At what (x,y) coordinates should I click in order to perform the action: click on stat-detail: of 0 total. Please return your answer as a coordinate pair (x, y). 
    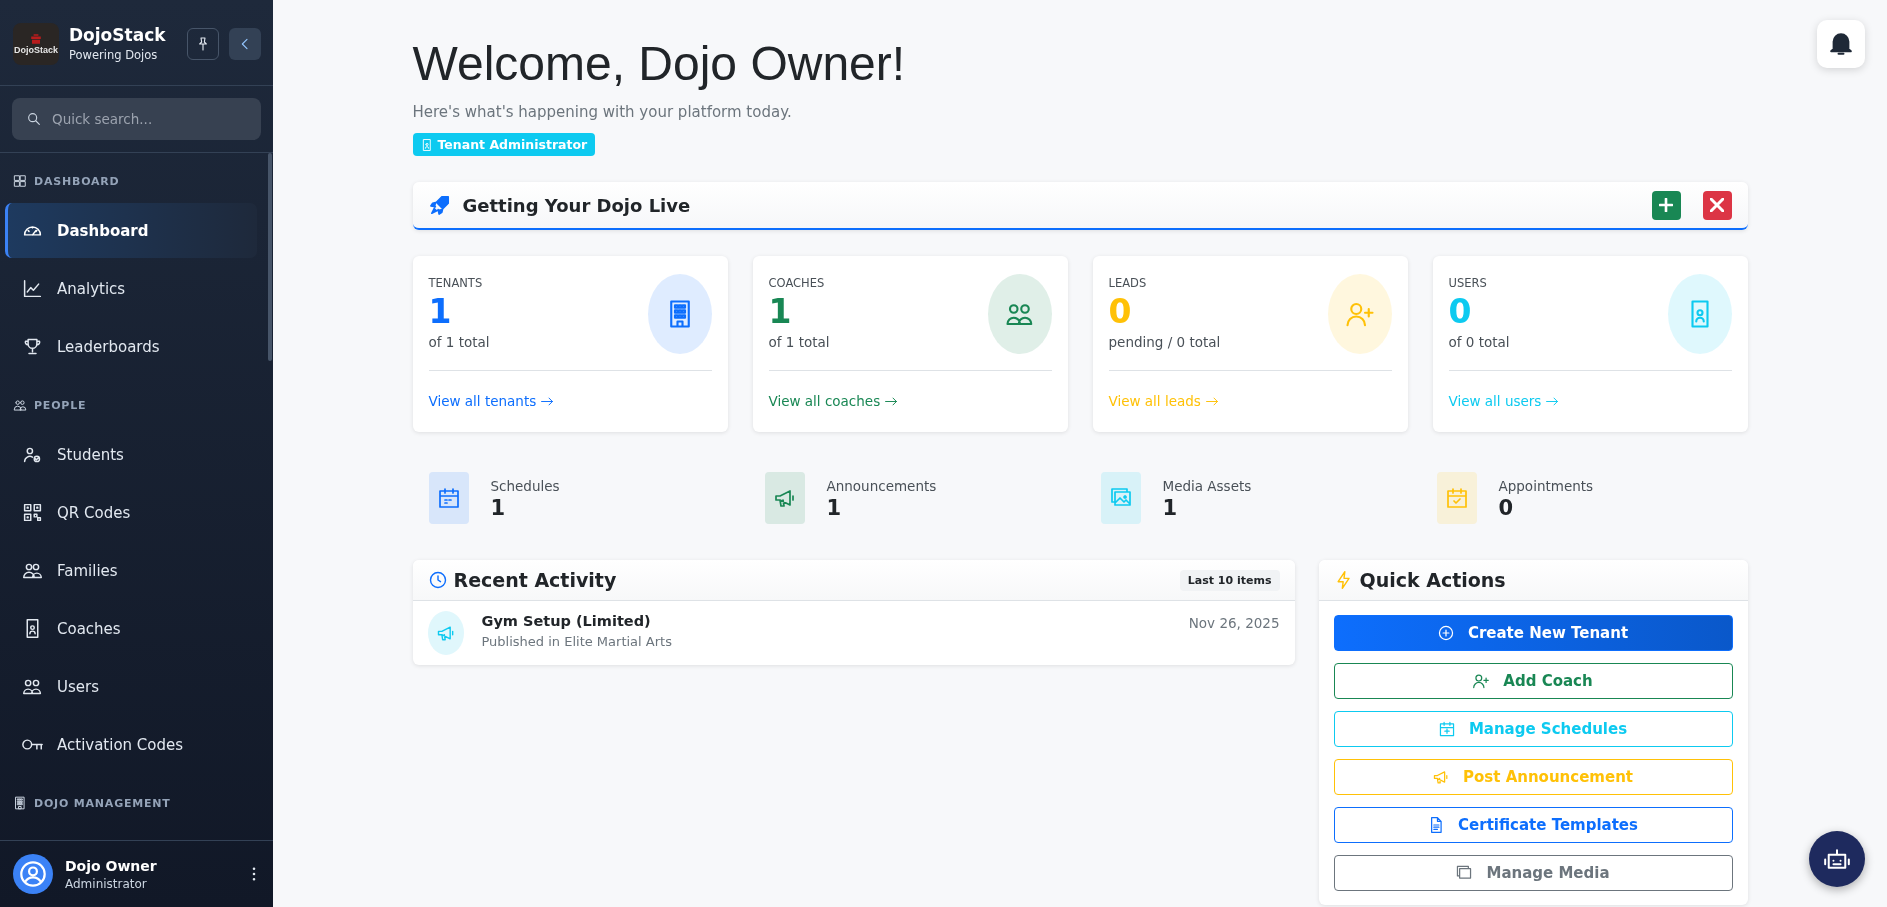
    Looking at the image, I should click on (1479, 341).